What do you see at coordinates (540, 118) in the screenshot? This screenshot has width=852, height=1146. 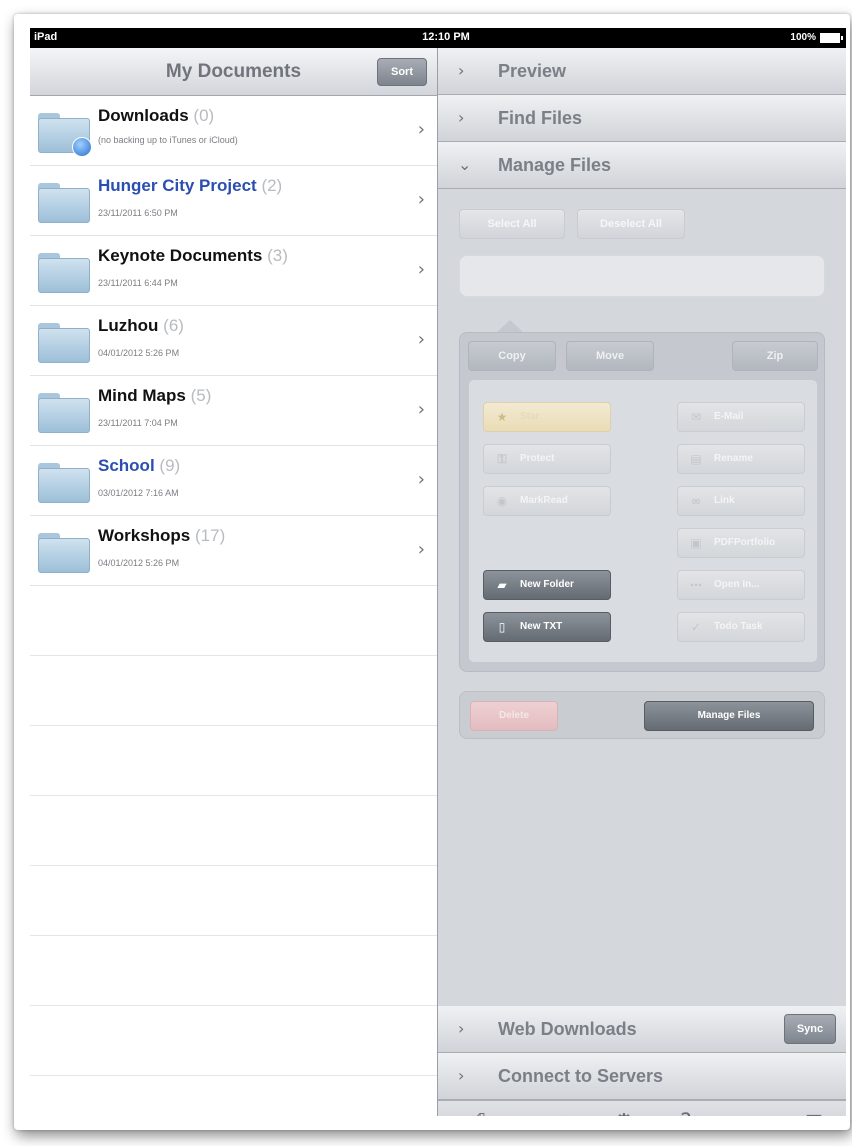 I see `section-label: Find Files` at bounding box center [540, 118].